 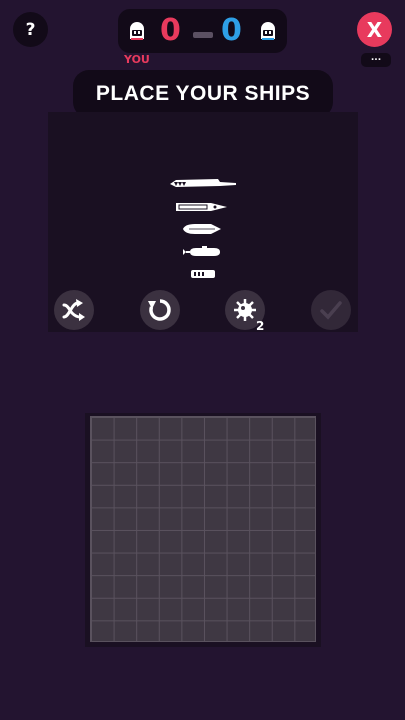 I want to click on you-label: YOU, so click(x=137, y=59).